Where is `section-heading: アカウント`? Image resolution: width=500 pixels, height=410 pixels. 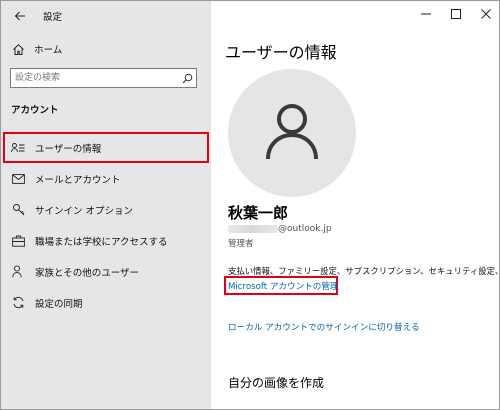
section-heading: アカウント is located at coordinates (35, 110).